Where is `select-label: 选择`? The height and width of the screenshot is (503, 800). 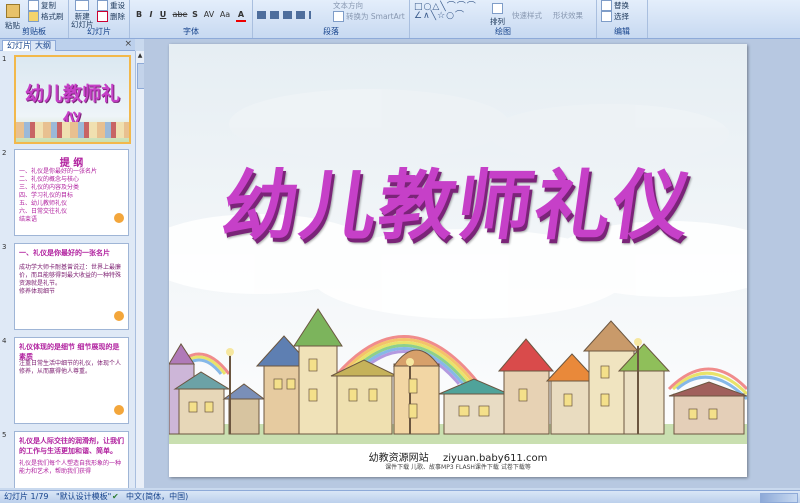 select-label: 选择 is located at coordinates (621, 16).